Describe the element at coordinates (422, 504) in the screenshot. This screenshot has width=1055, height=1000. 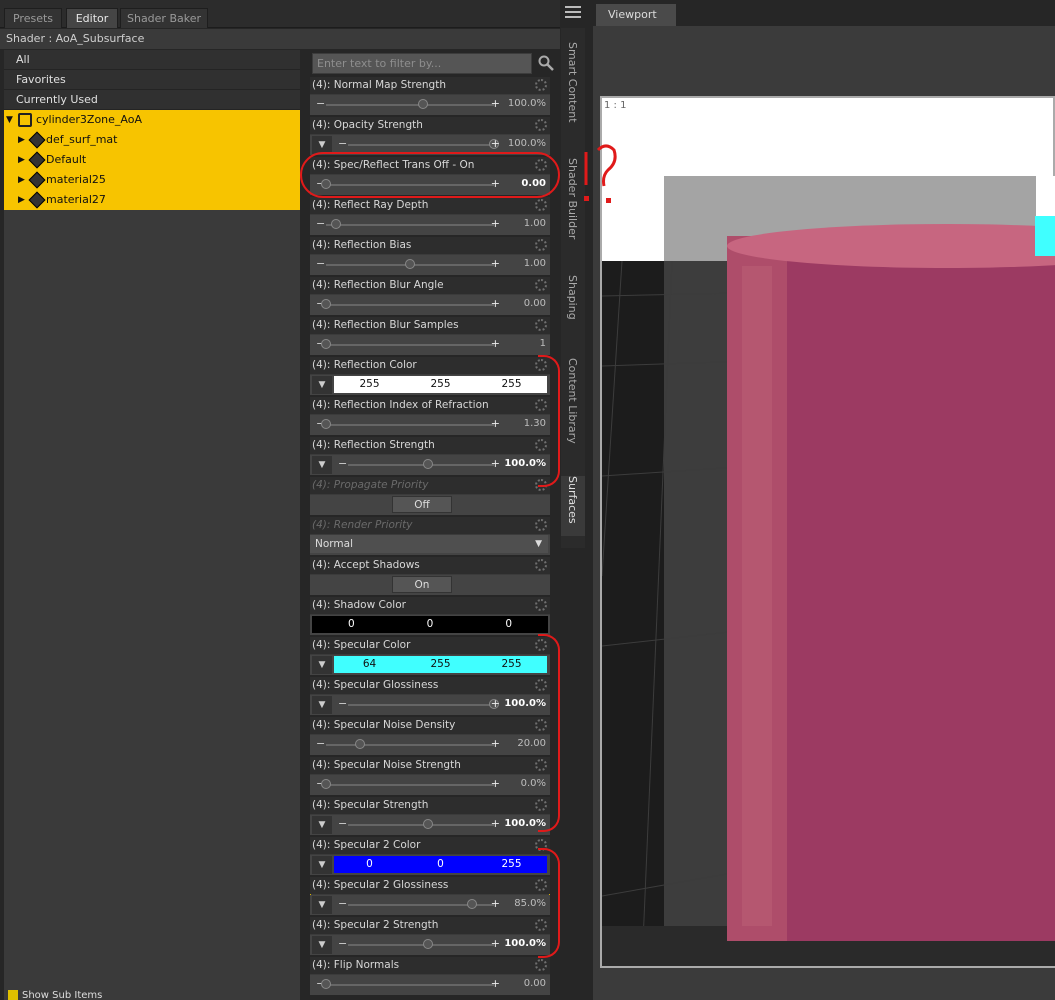
I see `toggle-button: Off` at that location.